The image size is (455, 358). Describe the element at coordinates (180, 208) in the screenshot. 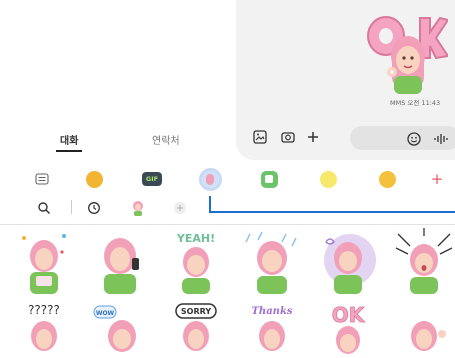

I see `add-circle-icon` at that location.